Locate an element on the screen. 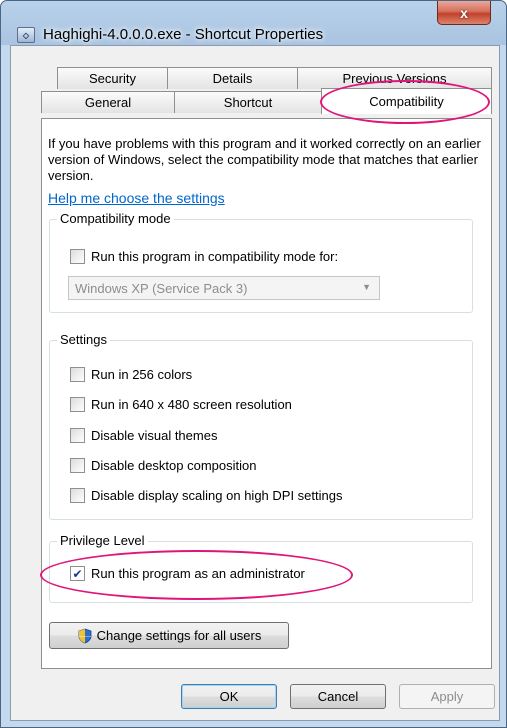  change-all-users-button: Change settings for all users is located at coordinates (169, 635).